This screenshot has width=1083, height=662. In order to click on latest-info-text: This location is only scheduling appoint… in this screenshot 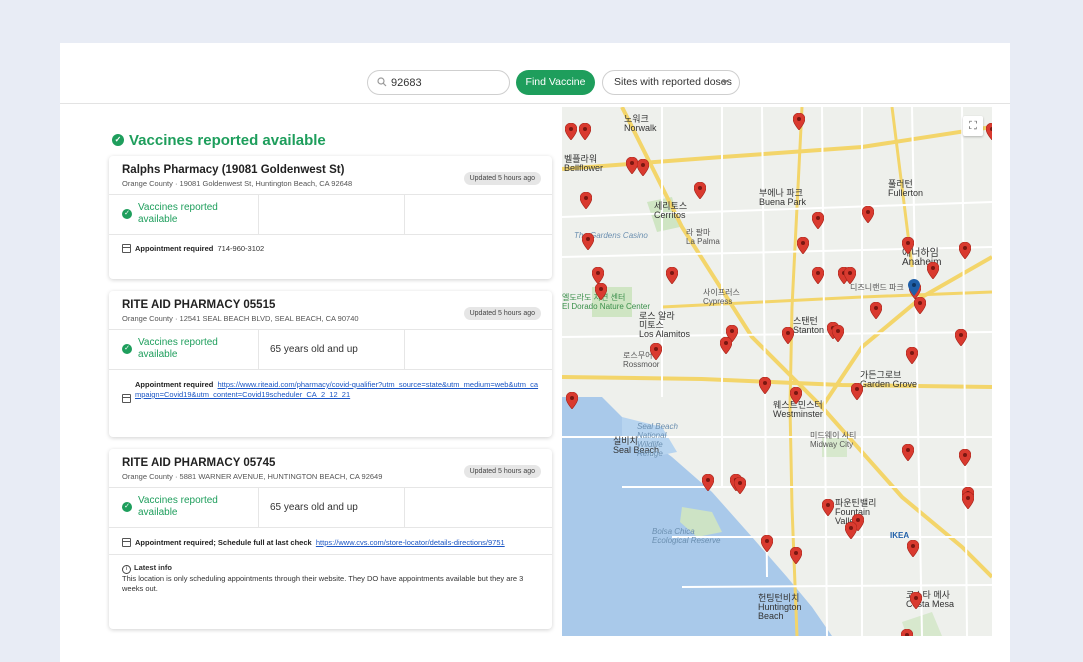, I will do `click(323, 583)`.